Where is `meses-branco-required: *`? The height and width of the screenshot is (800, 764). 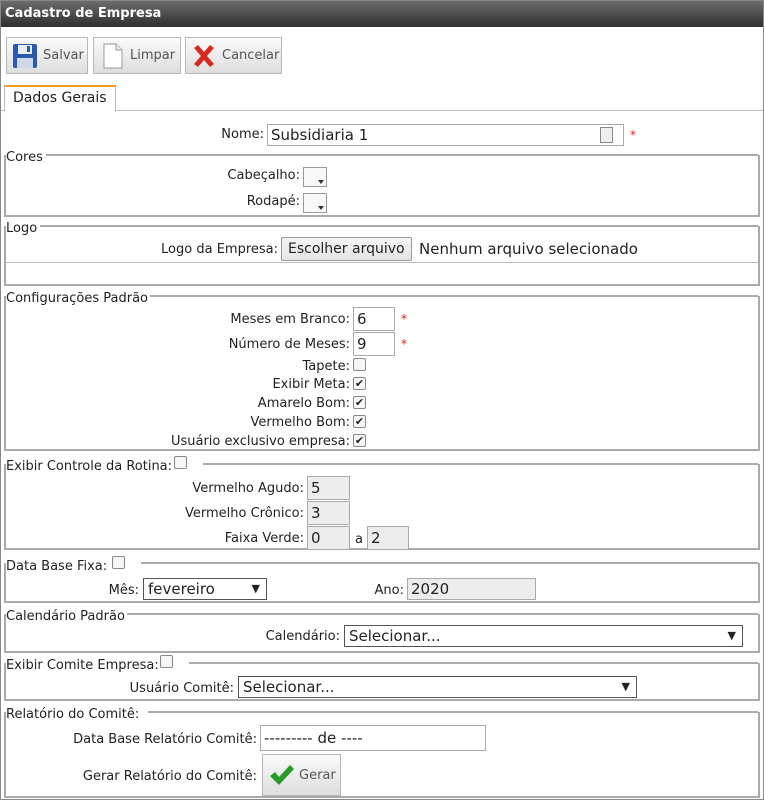 meses-branco-required: * is located at coordinates (404, 319).